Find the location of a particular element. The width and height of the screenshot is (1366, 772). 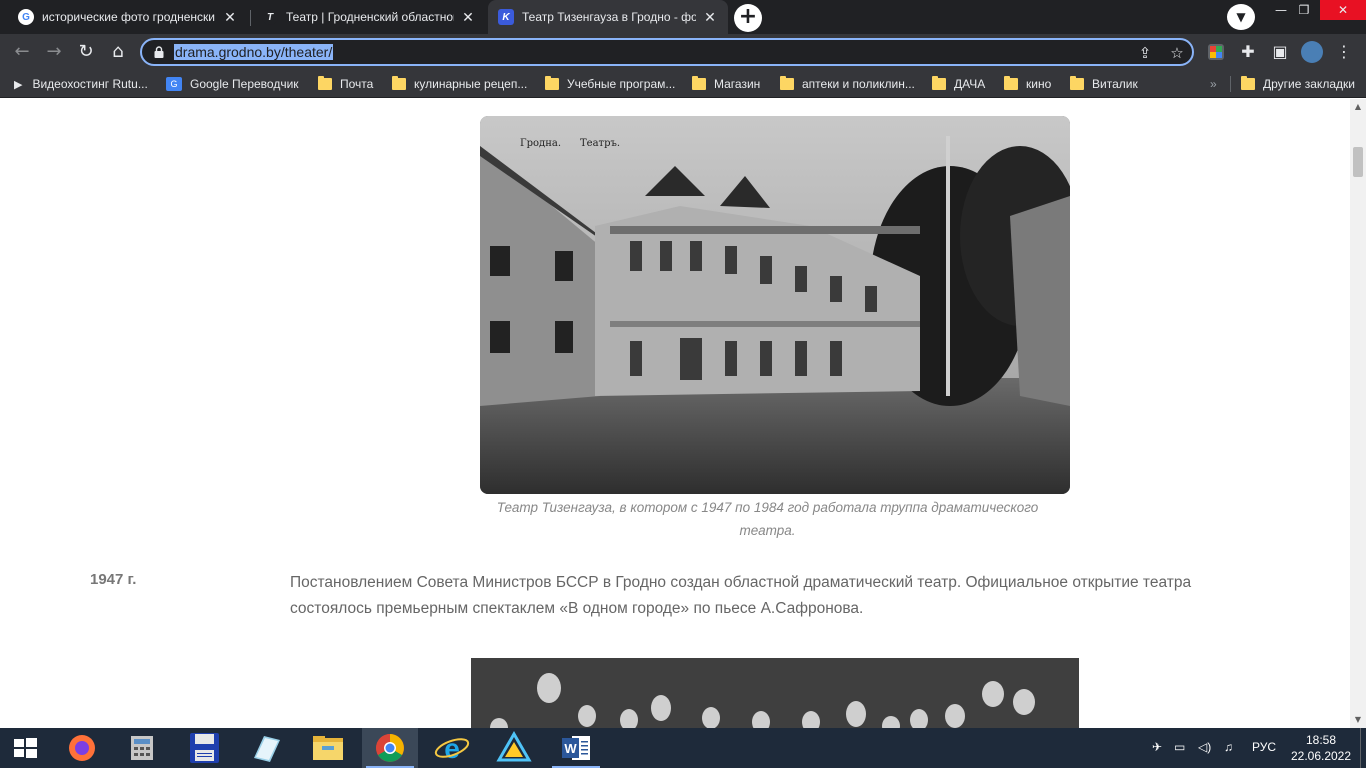

tab-tizenhaus-theater: K Театр Тизенгауза в Гродно - фот ✕ is located at coordinates (608, 17).